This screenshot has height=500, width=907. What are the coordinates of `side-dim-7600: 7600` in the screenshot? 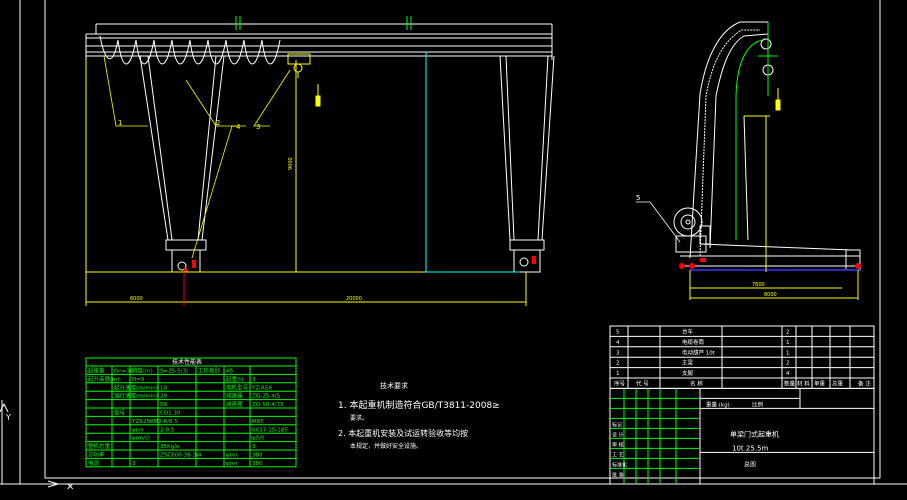 It's located at (758, 285).